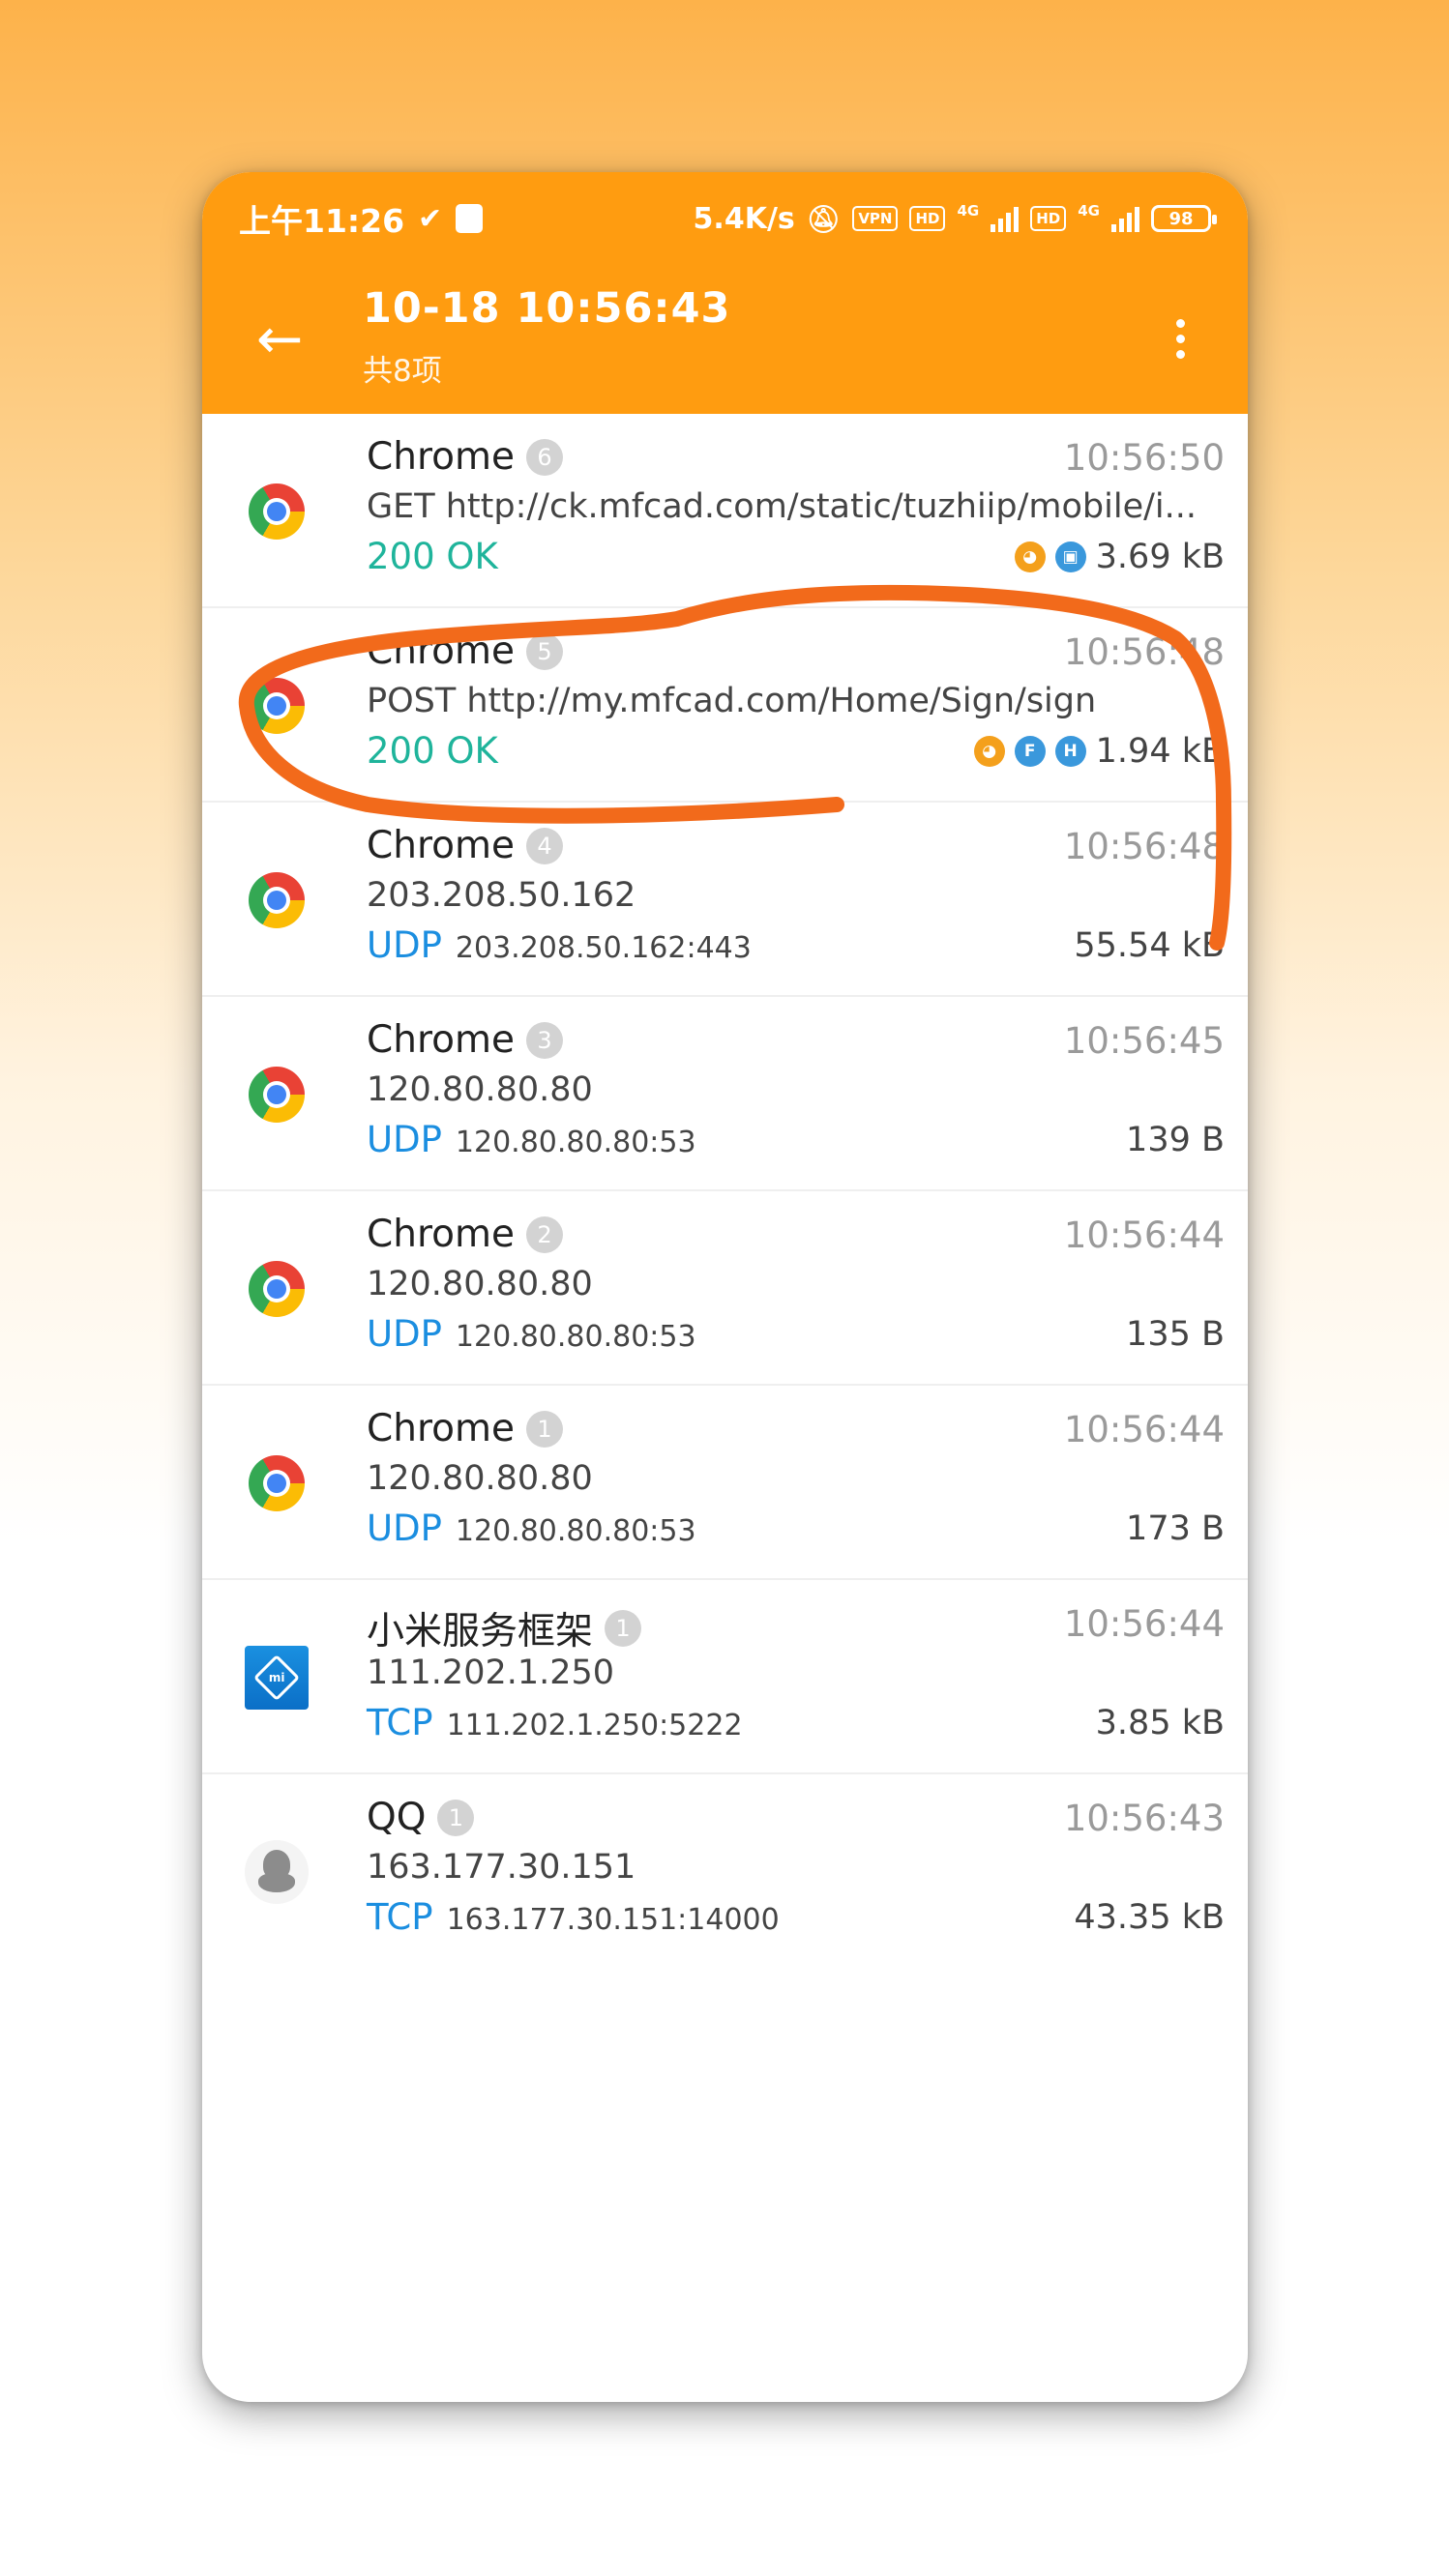 This screenshot has height=2576, width=1449. Describe the element at coordinates (544, 845) in the screenshot. I see `count-badge: 4` at that location.